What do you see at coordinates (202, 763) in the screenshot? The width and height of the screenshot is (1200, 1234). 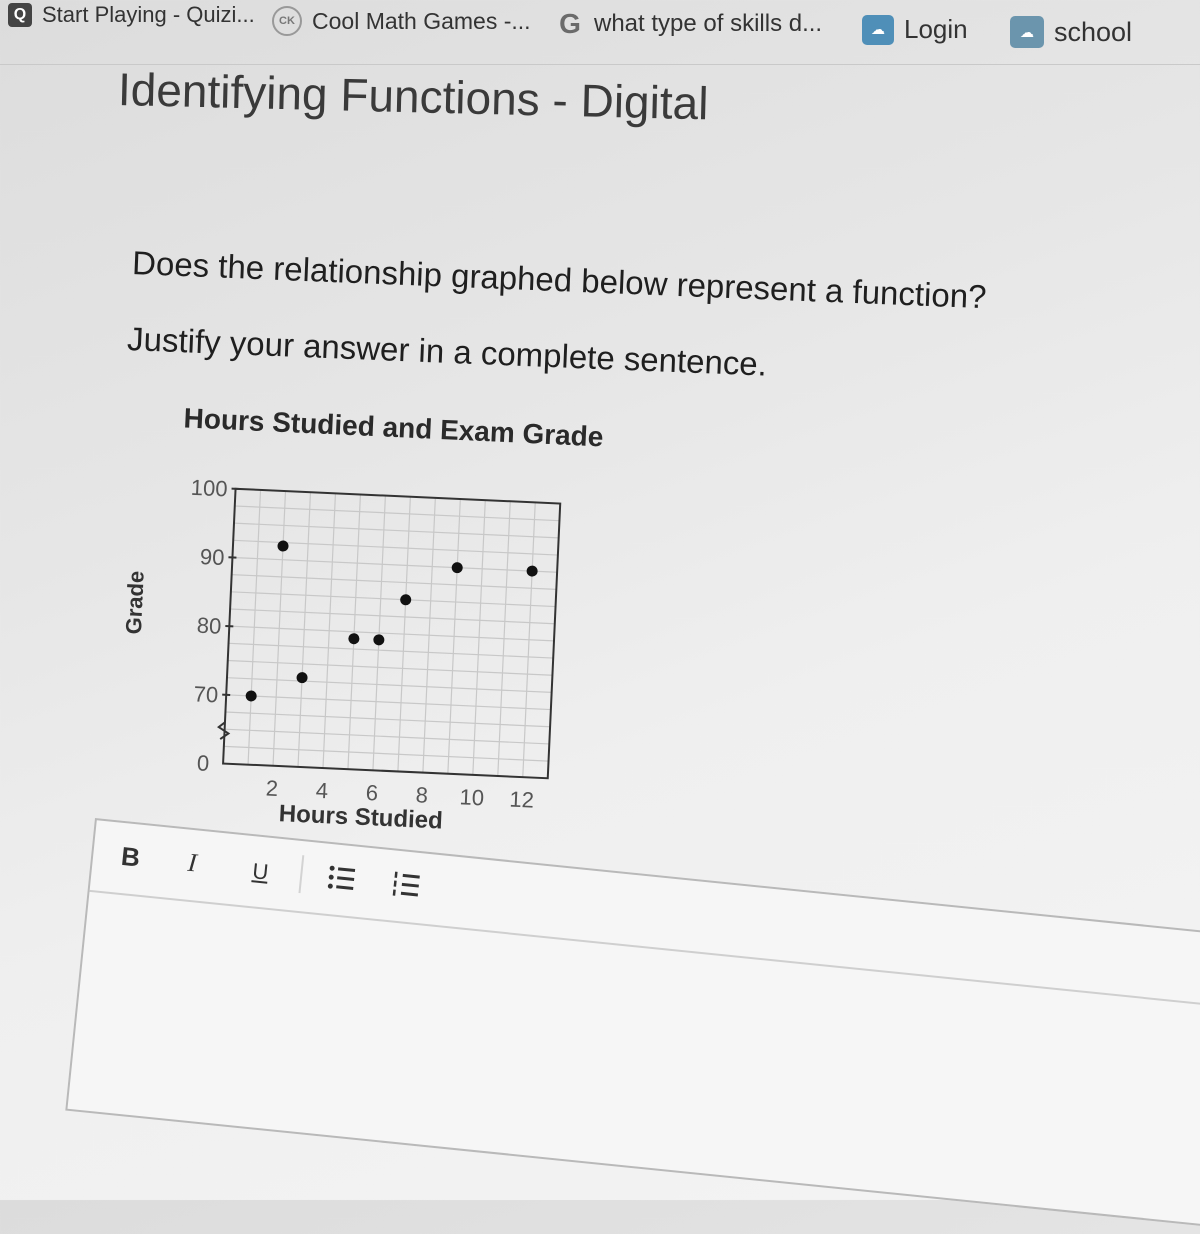 I see `origin-tick-label: 0` at bounding box center [202, 763].